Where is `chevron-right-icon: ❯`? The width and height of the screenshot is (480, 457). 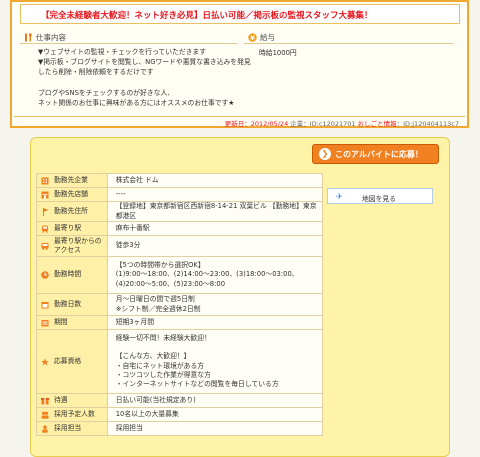 chevron-right-icon: ❯ is located at coordinates (325, 154).